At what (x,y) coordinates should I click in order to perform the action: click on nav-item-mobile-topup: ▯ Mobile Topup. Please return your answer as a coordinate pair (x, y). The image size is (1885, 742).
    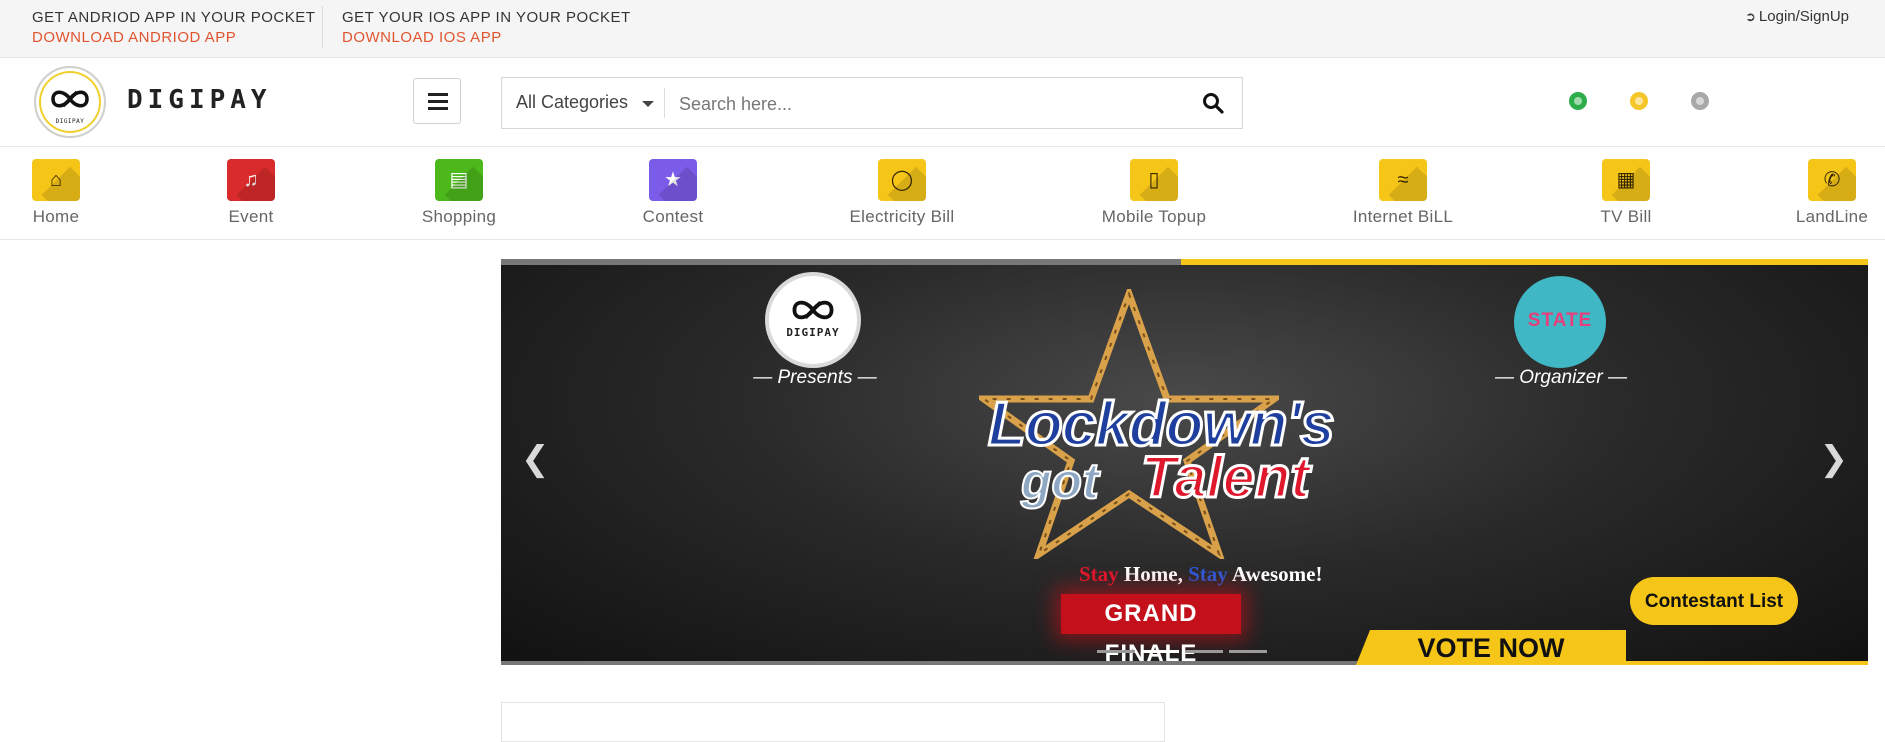
    Looking at the image, I should click on (1154, 193).